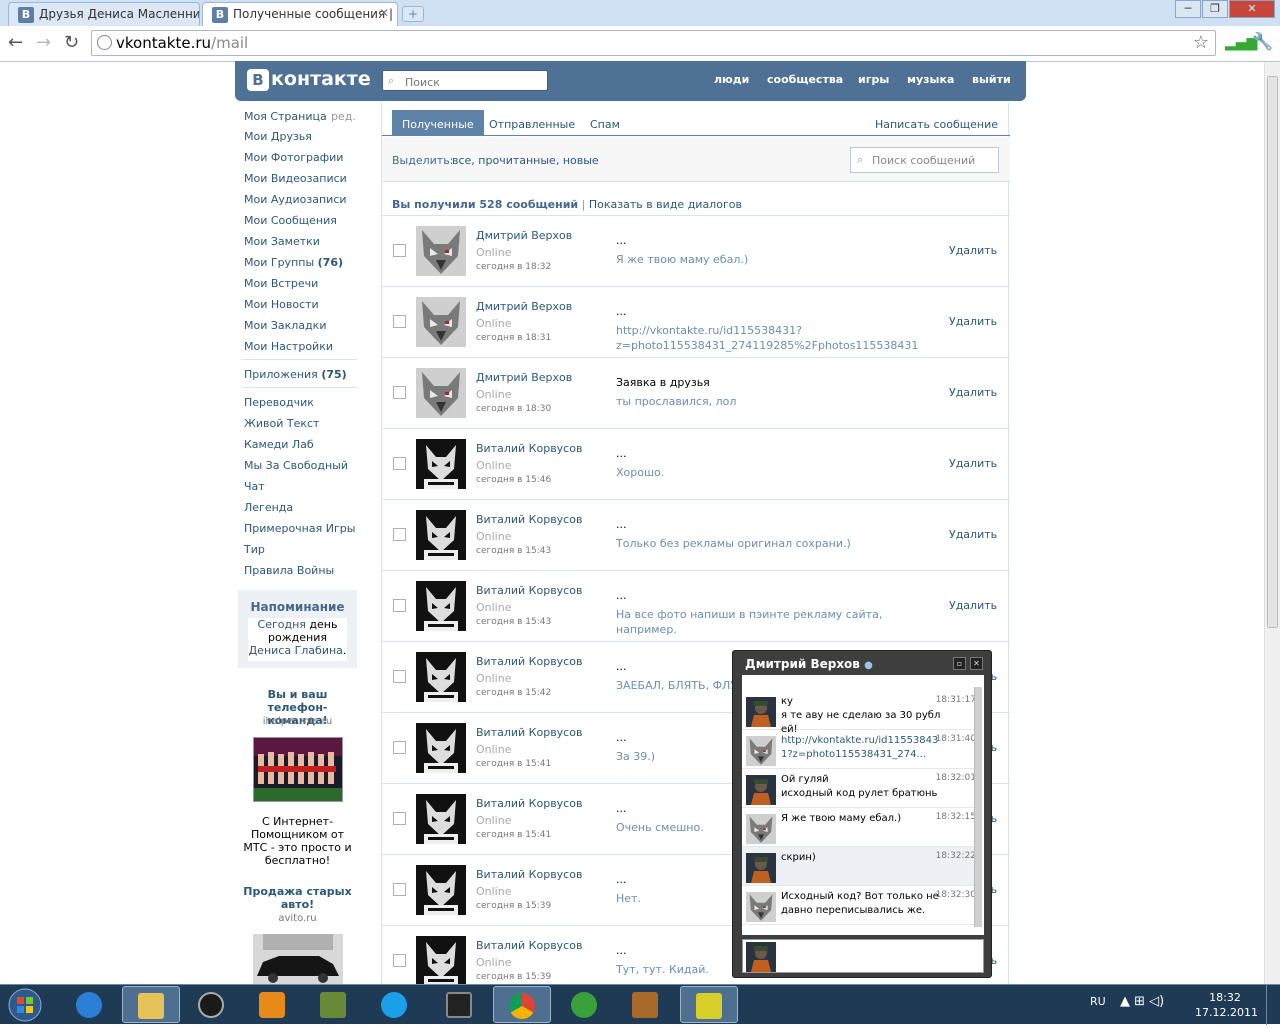  What do you see at coordinates (395, 1004) in the screenshot?
I see `taskbar-skype` at bounding box center [395, 1004].